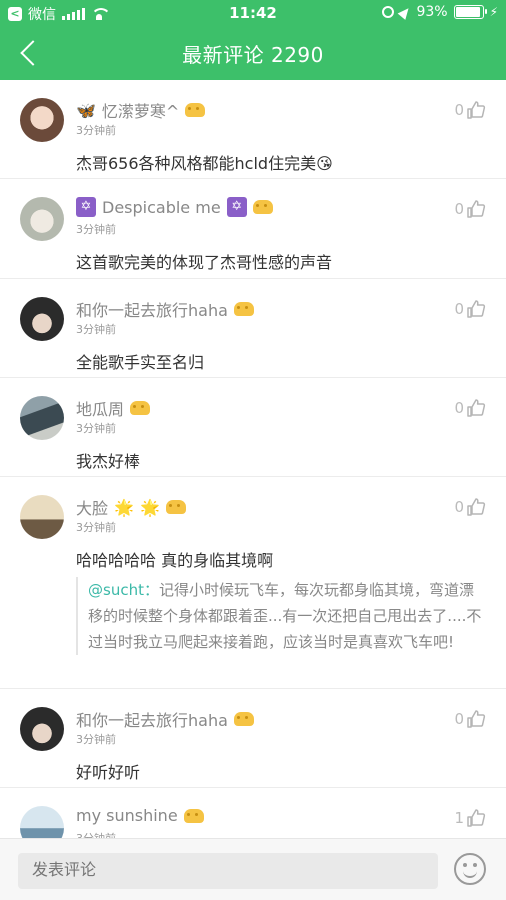 This screenshot has height=900, width=506. What do you see at coordinates (253, 738) in the screenshot?
I see `list-item: 和你一起去旅行haha 3分钟前 好听好听 0` at bounding box center [253, 738].